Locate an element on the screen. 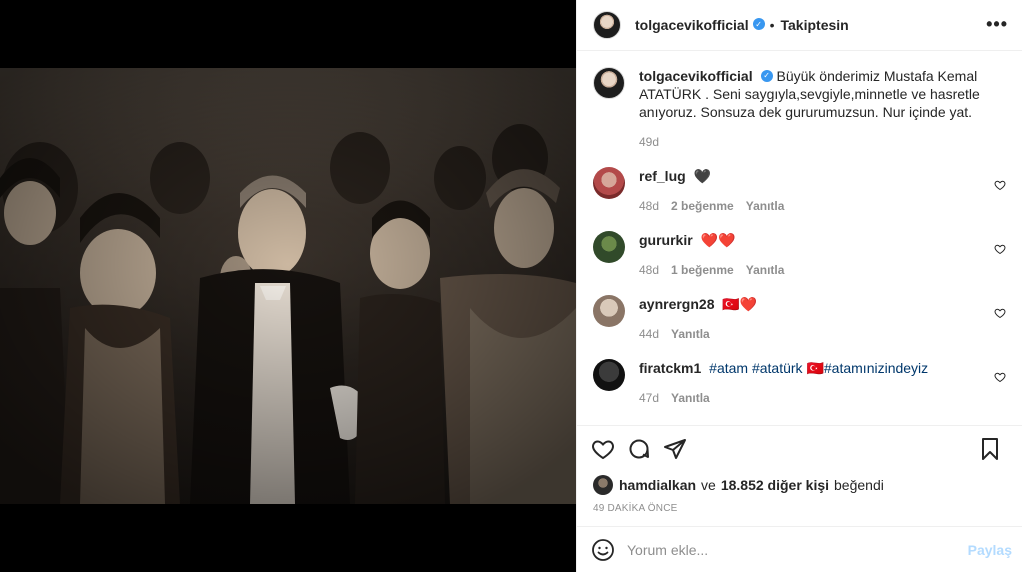  commenter-username: gururkir is located at coordinates (666, 240).